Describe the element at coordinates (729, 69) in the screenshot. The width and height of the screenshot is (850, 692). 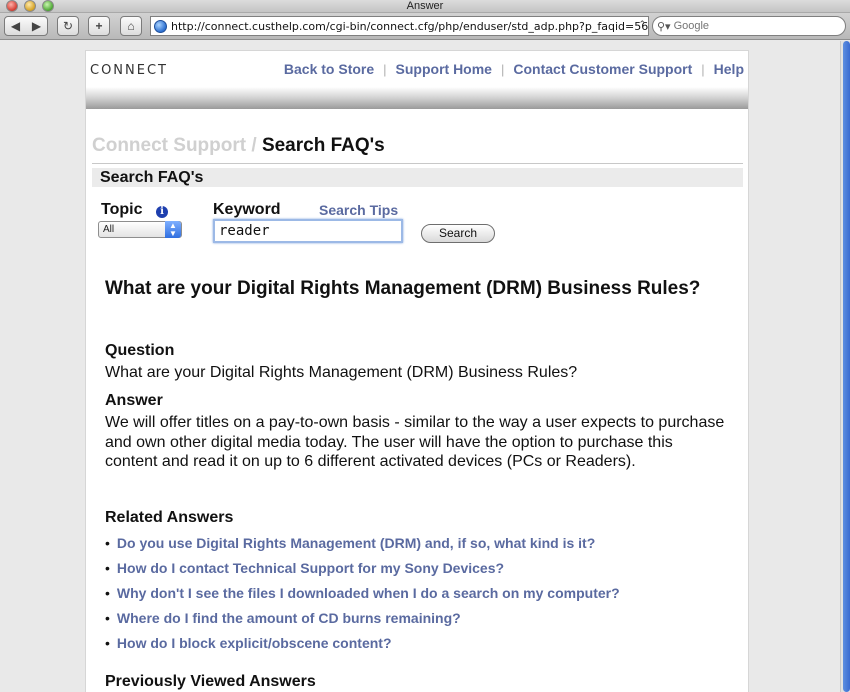
I see `nav-help: Help` at that location.